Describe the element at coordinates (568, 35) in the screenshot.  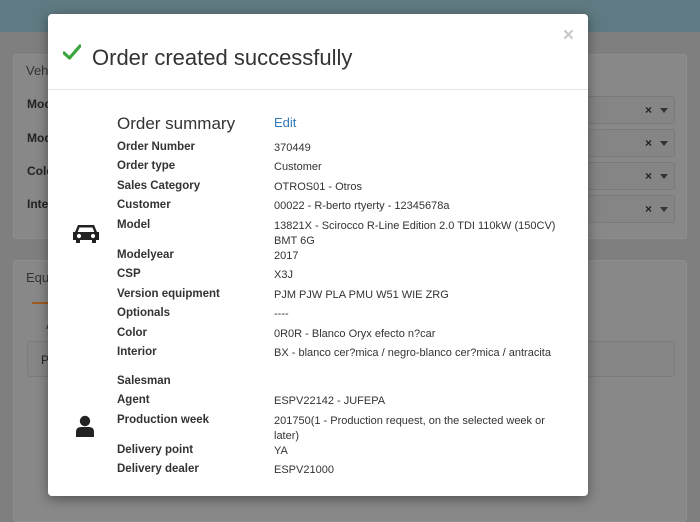
I see `close-button: ×` at that location.